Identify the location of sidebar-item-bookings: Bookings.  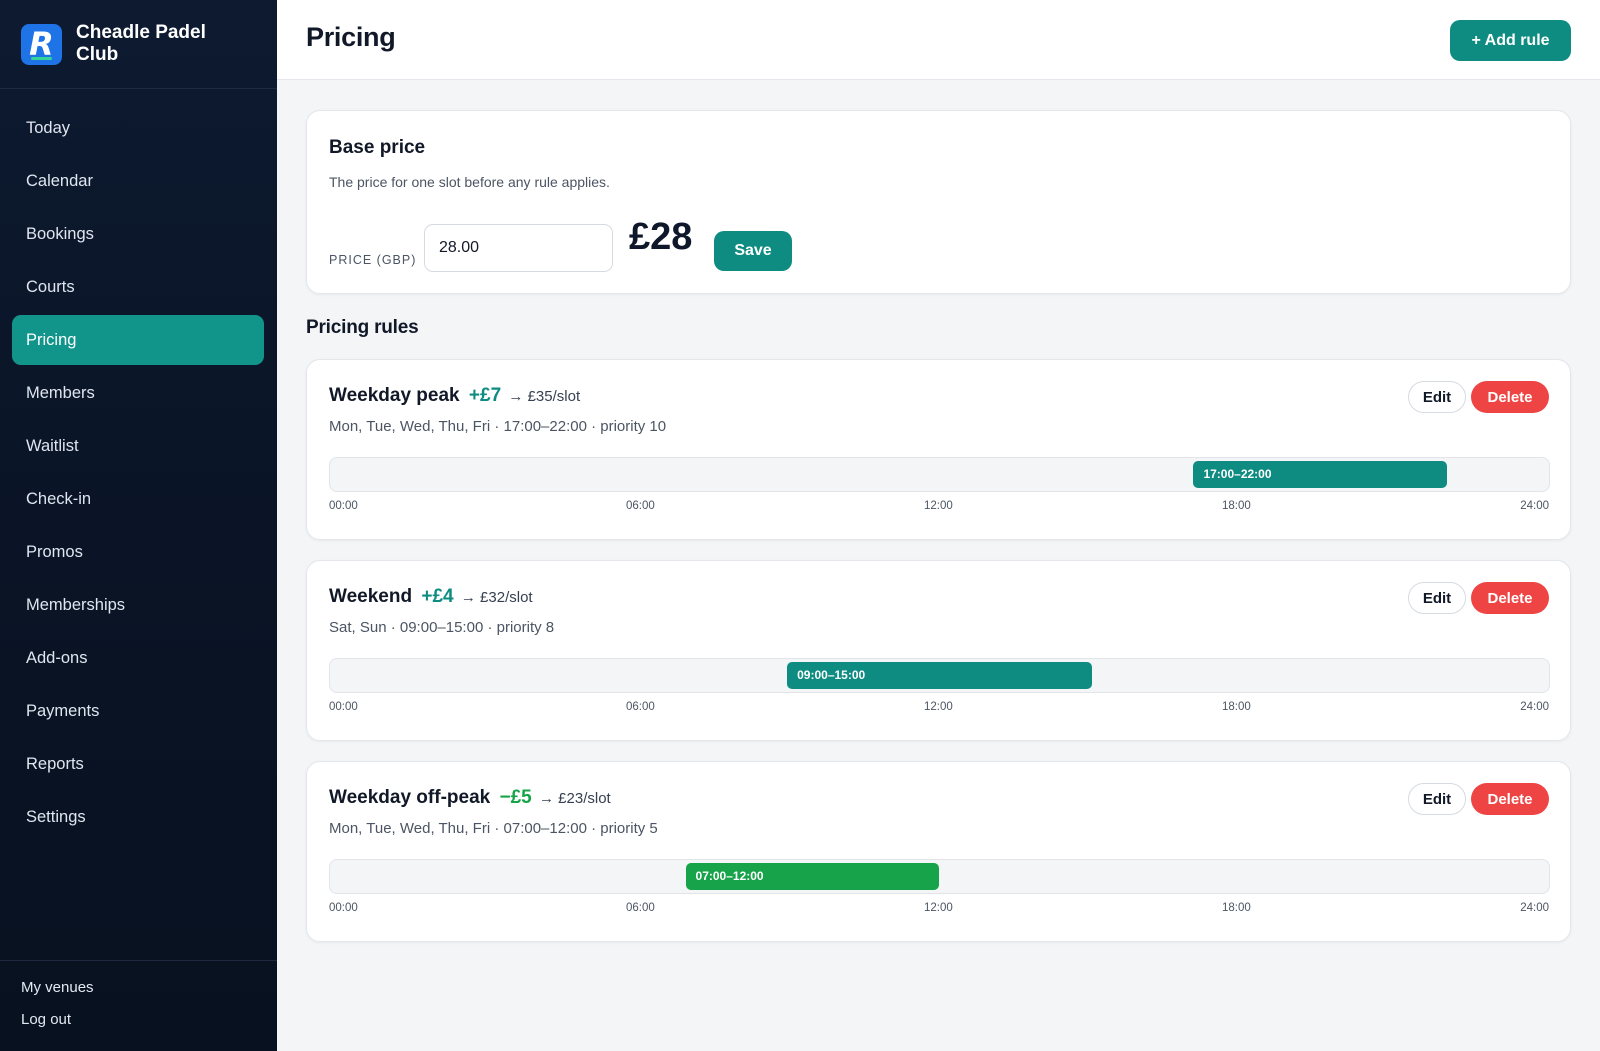
(138, 234).